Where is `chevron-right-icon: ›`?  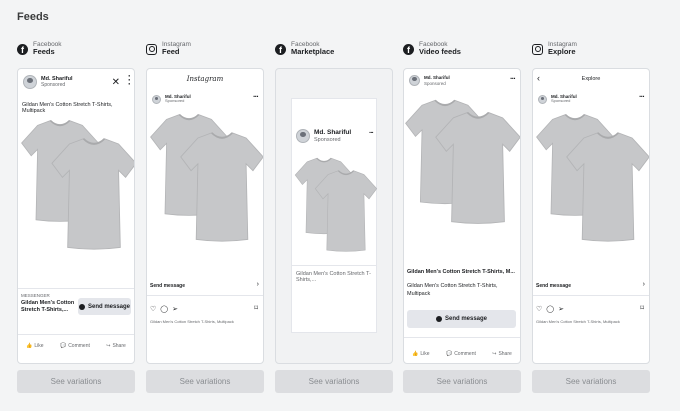 chevron-right-icon: › is located at coordinates (643, 284).